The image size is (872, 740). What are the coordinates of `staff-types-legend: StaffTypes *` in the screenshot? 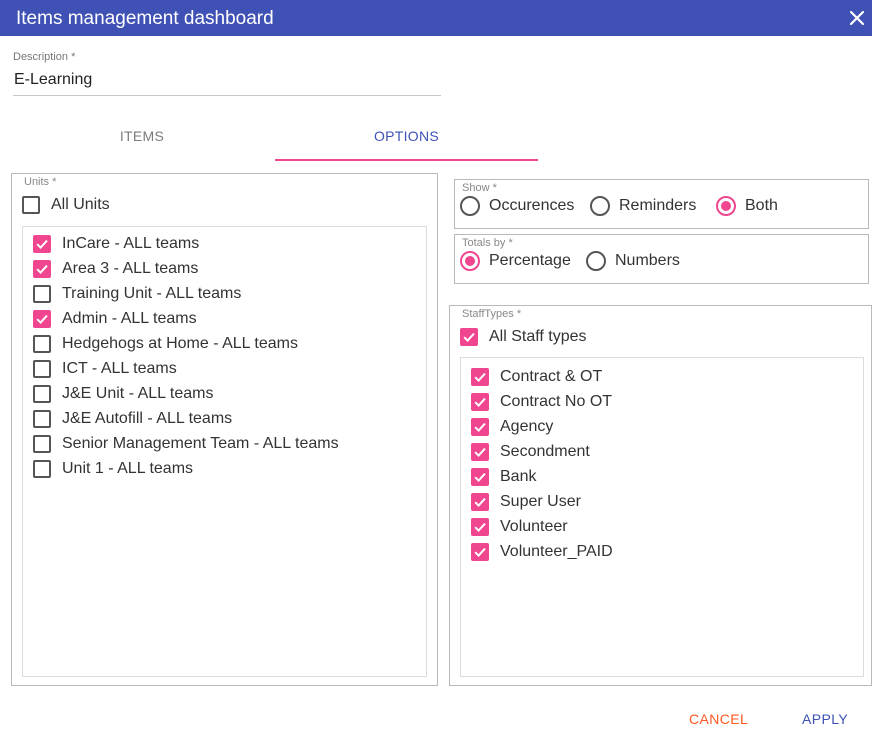 It's located at (492, 314).